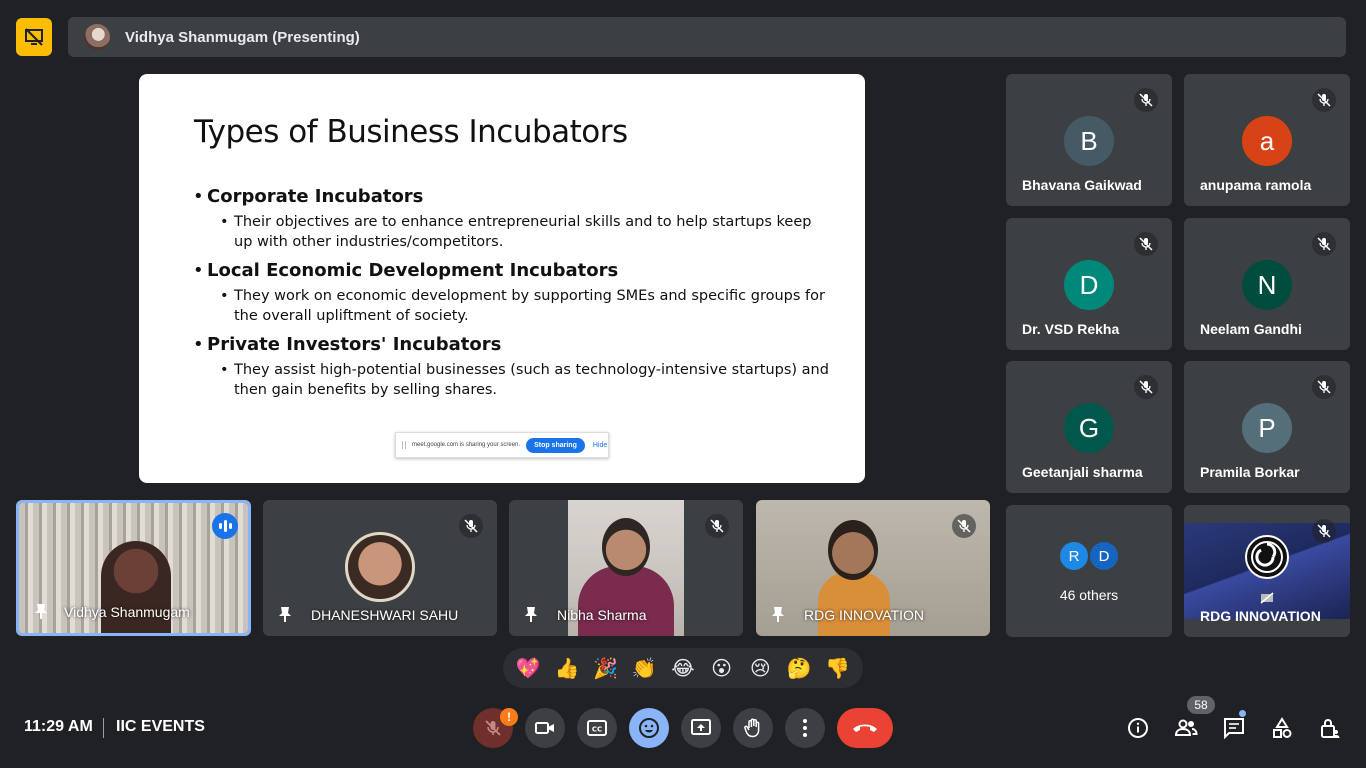  I want to click on activities-button, so click(1282, 728).